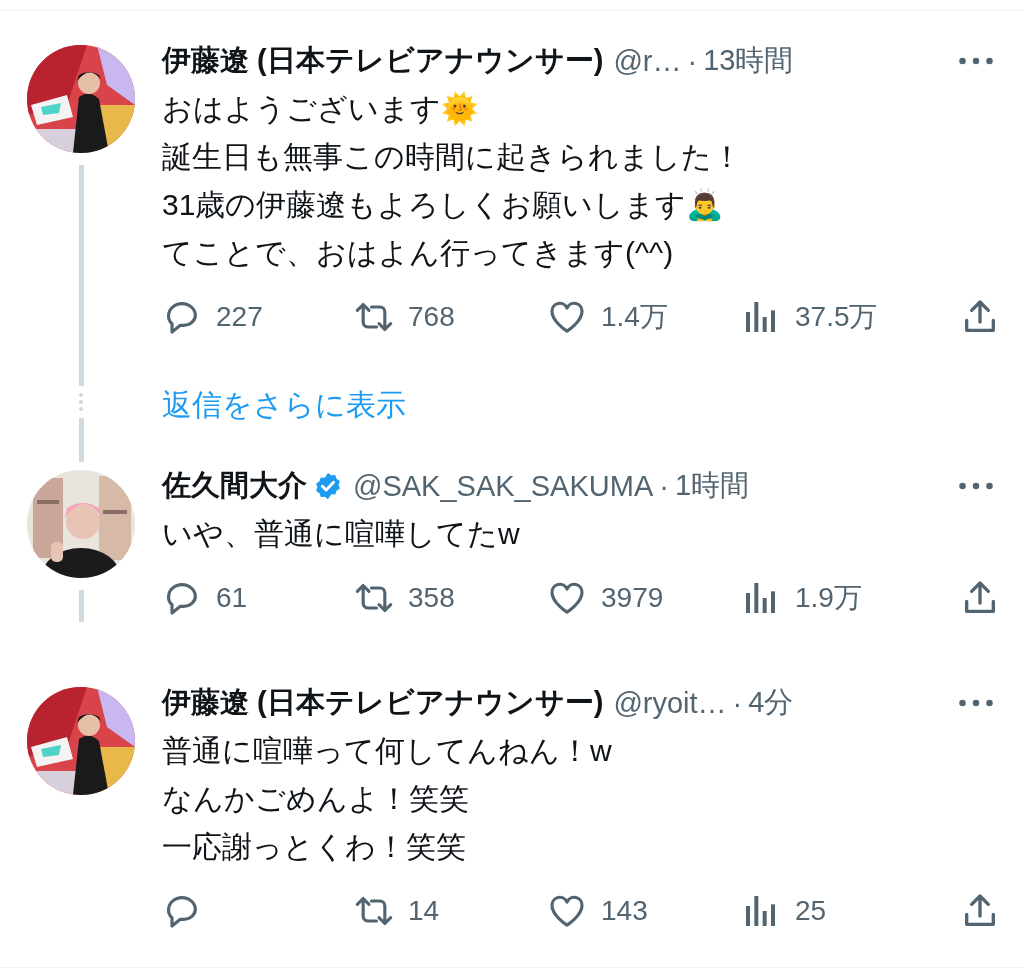 This screenshot has width=1024, height=972. What do you see at coordinates (431, 317) in the screenshot?
I see `repost-count: 768` at bounding box center [431, 317].